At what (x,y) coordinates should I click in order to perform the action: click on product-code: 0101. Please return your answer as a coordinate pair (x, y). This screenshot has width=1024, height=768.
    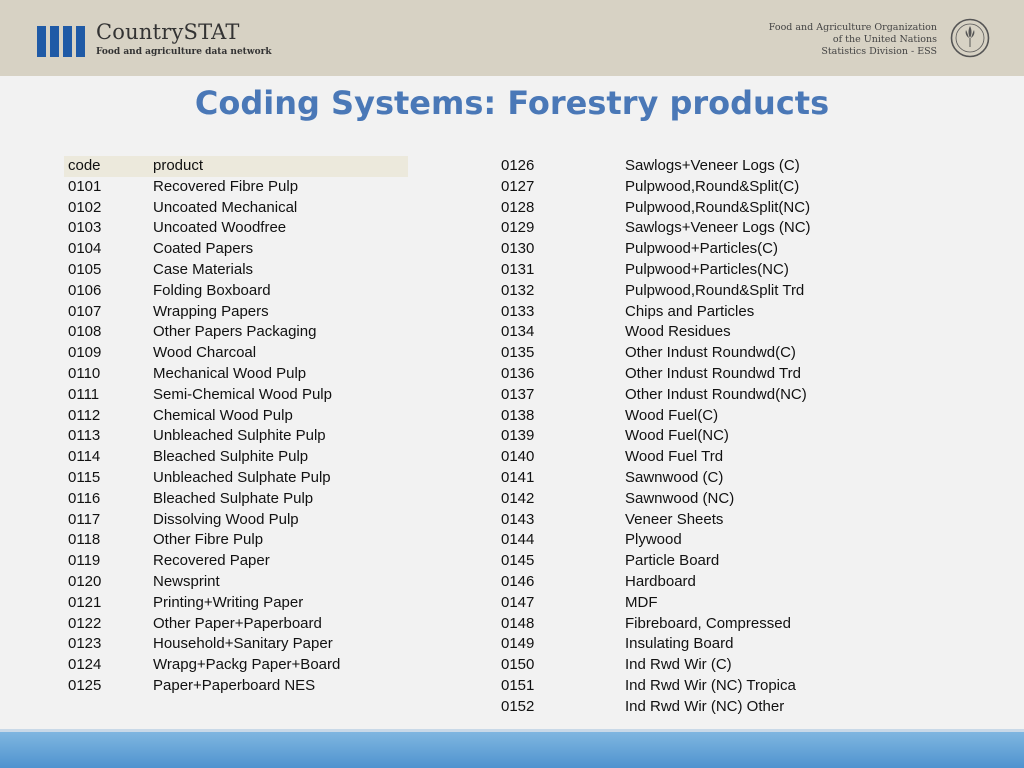
    Looking at the image, I should click on (85, 186).